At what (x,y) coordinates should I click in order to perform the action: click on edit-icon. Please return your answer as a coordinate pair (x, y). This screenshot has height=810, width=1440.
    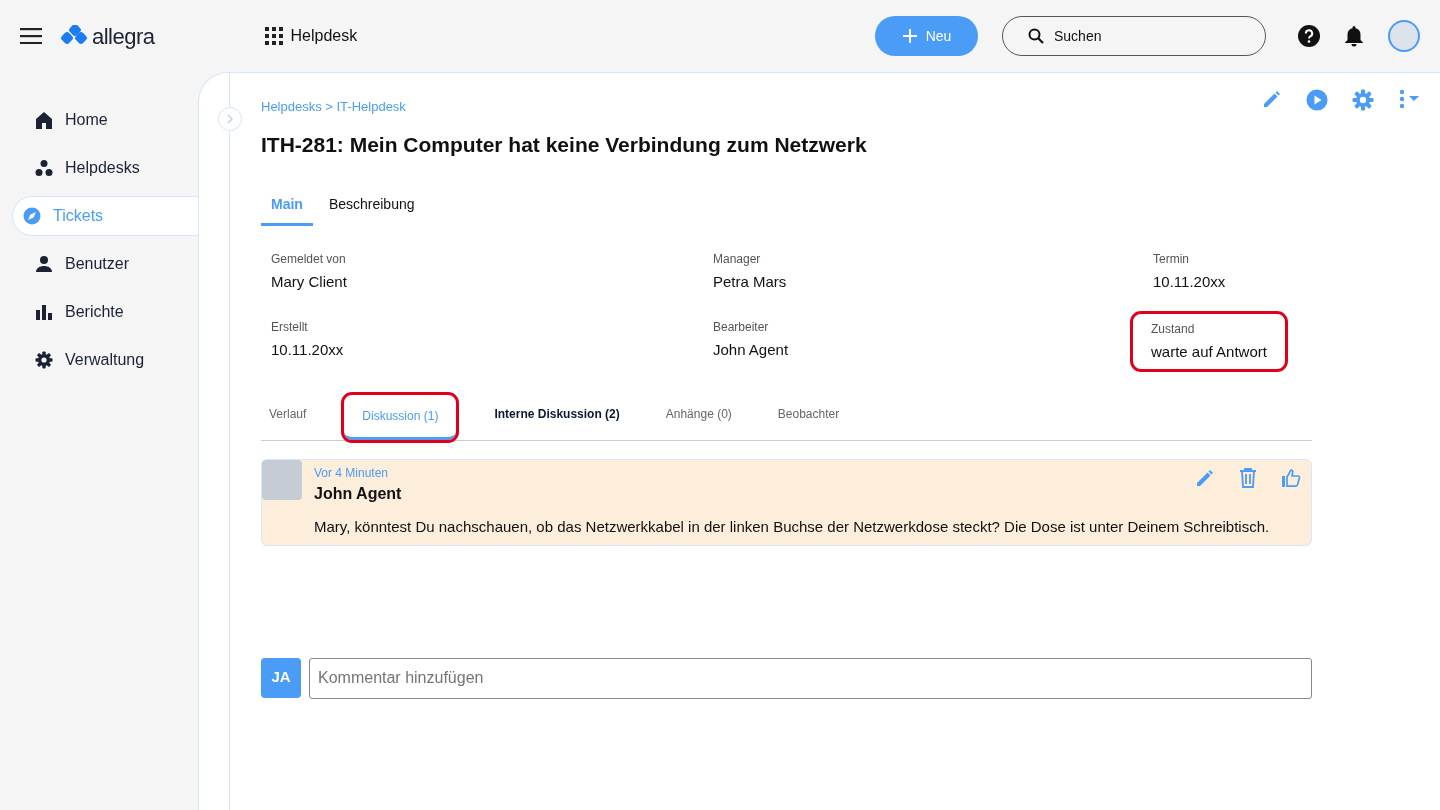
    Looking at the image, I should click on (1272, 99).